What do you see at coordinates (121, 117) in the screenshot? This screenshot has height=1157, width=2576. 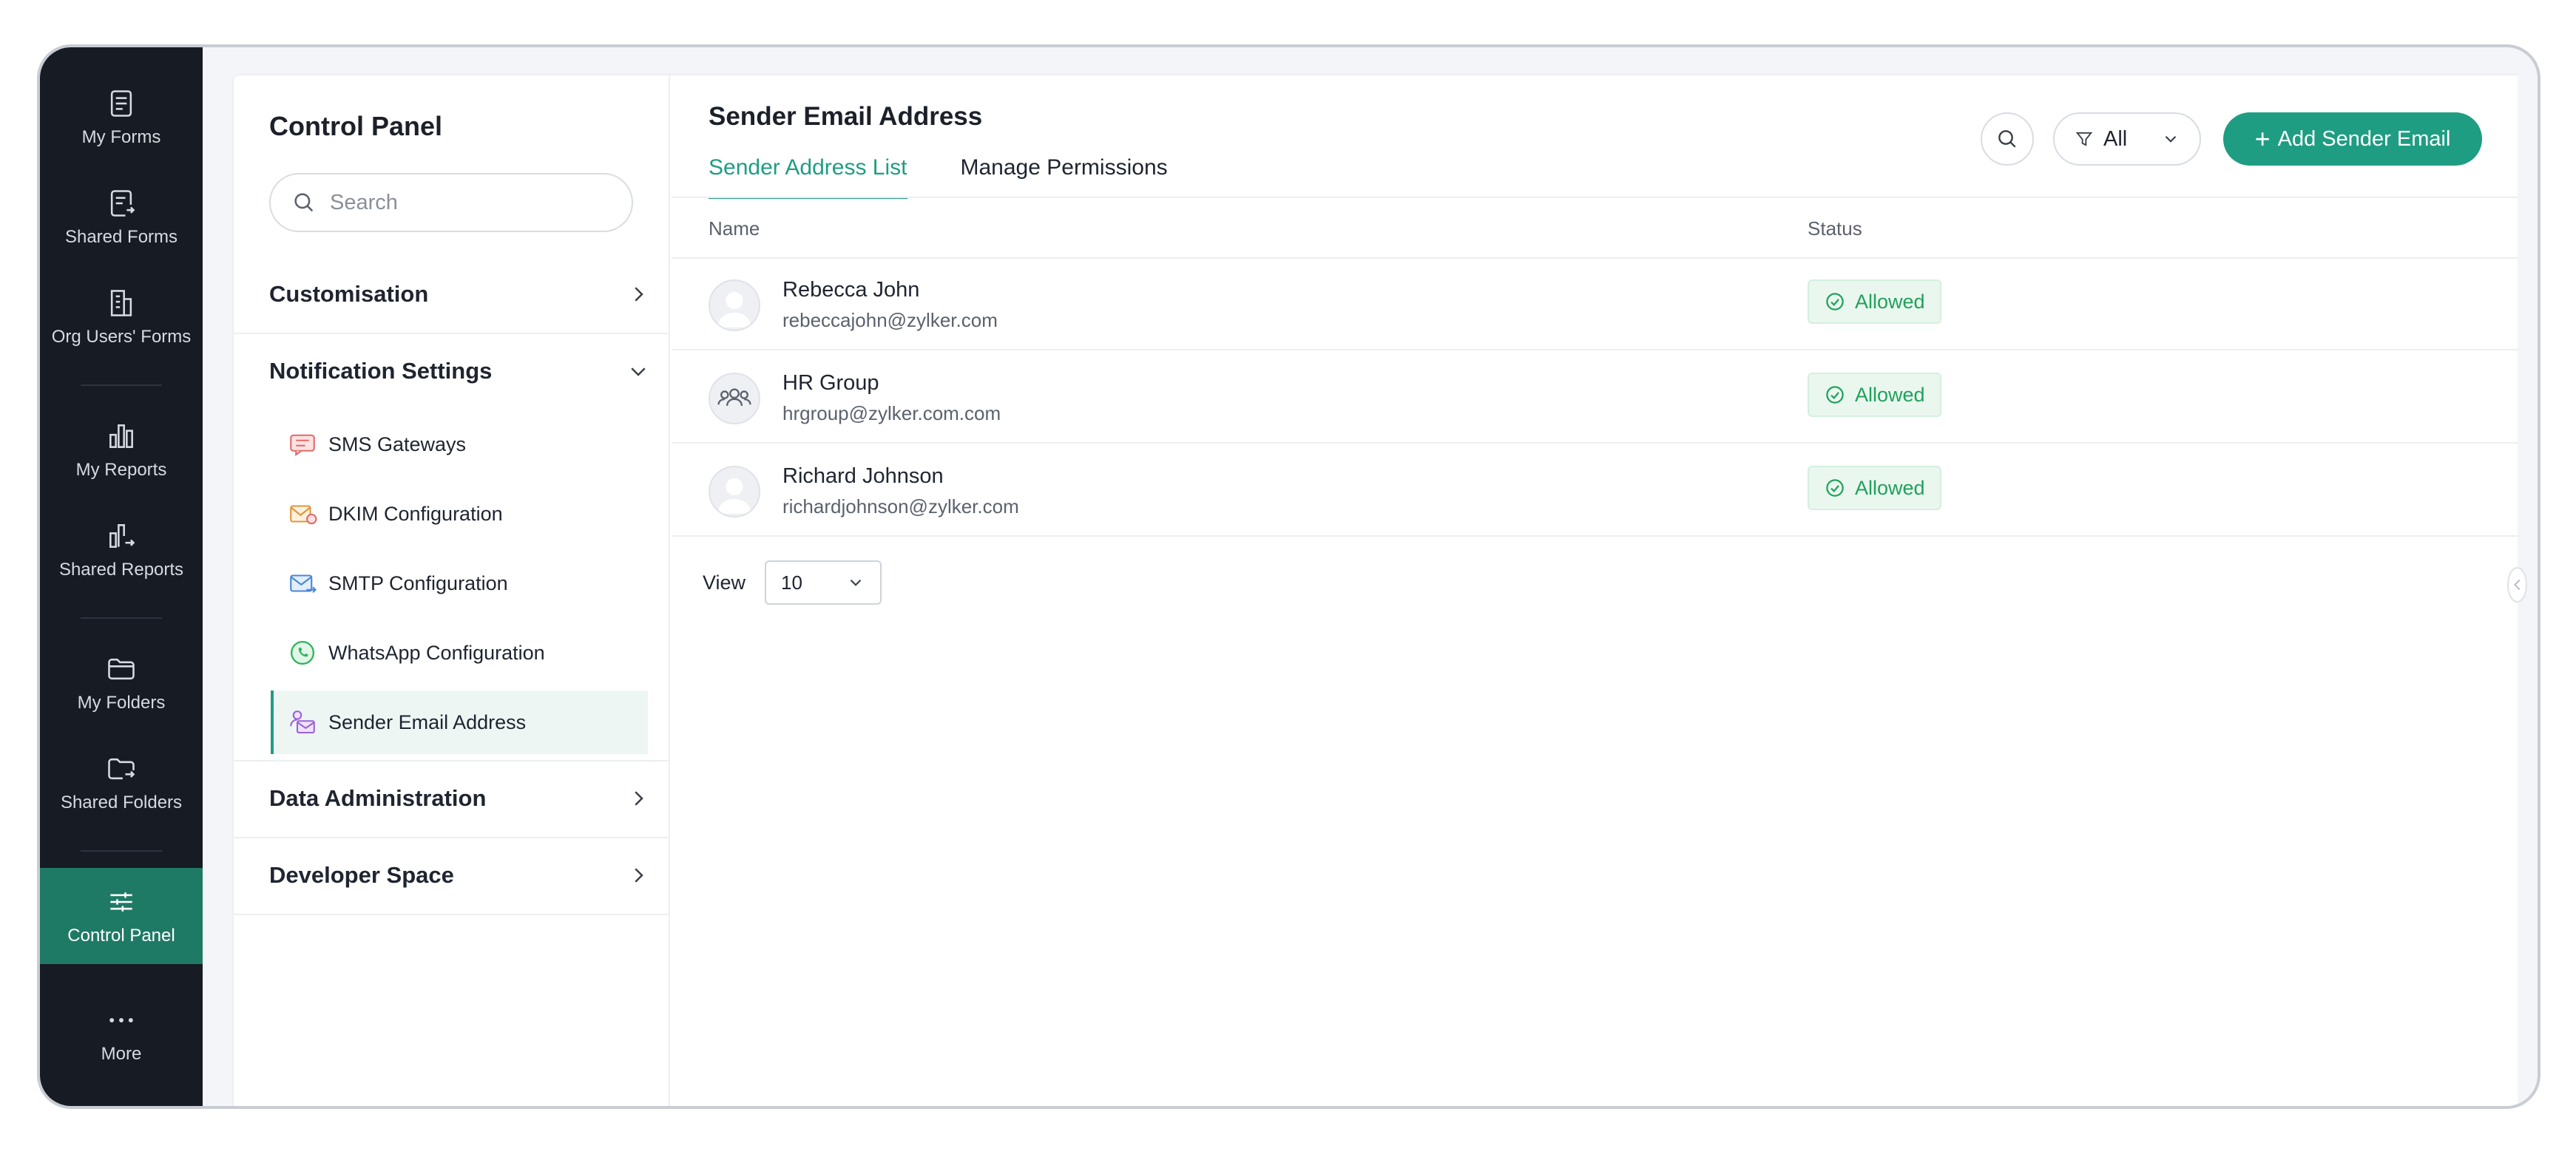 I see `rail-item-my-forms: My Forms` at bounding box center [121, 117].